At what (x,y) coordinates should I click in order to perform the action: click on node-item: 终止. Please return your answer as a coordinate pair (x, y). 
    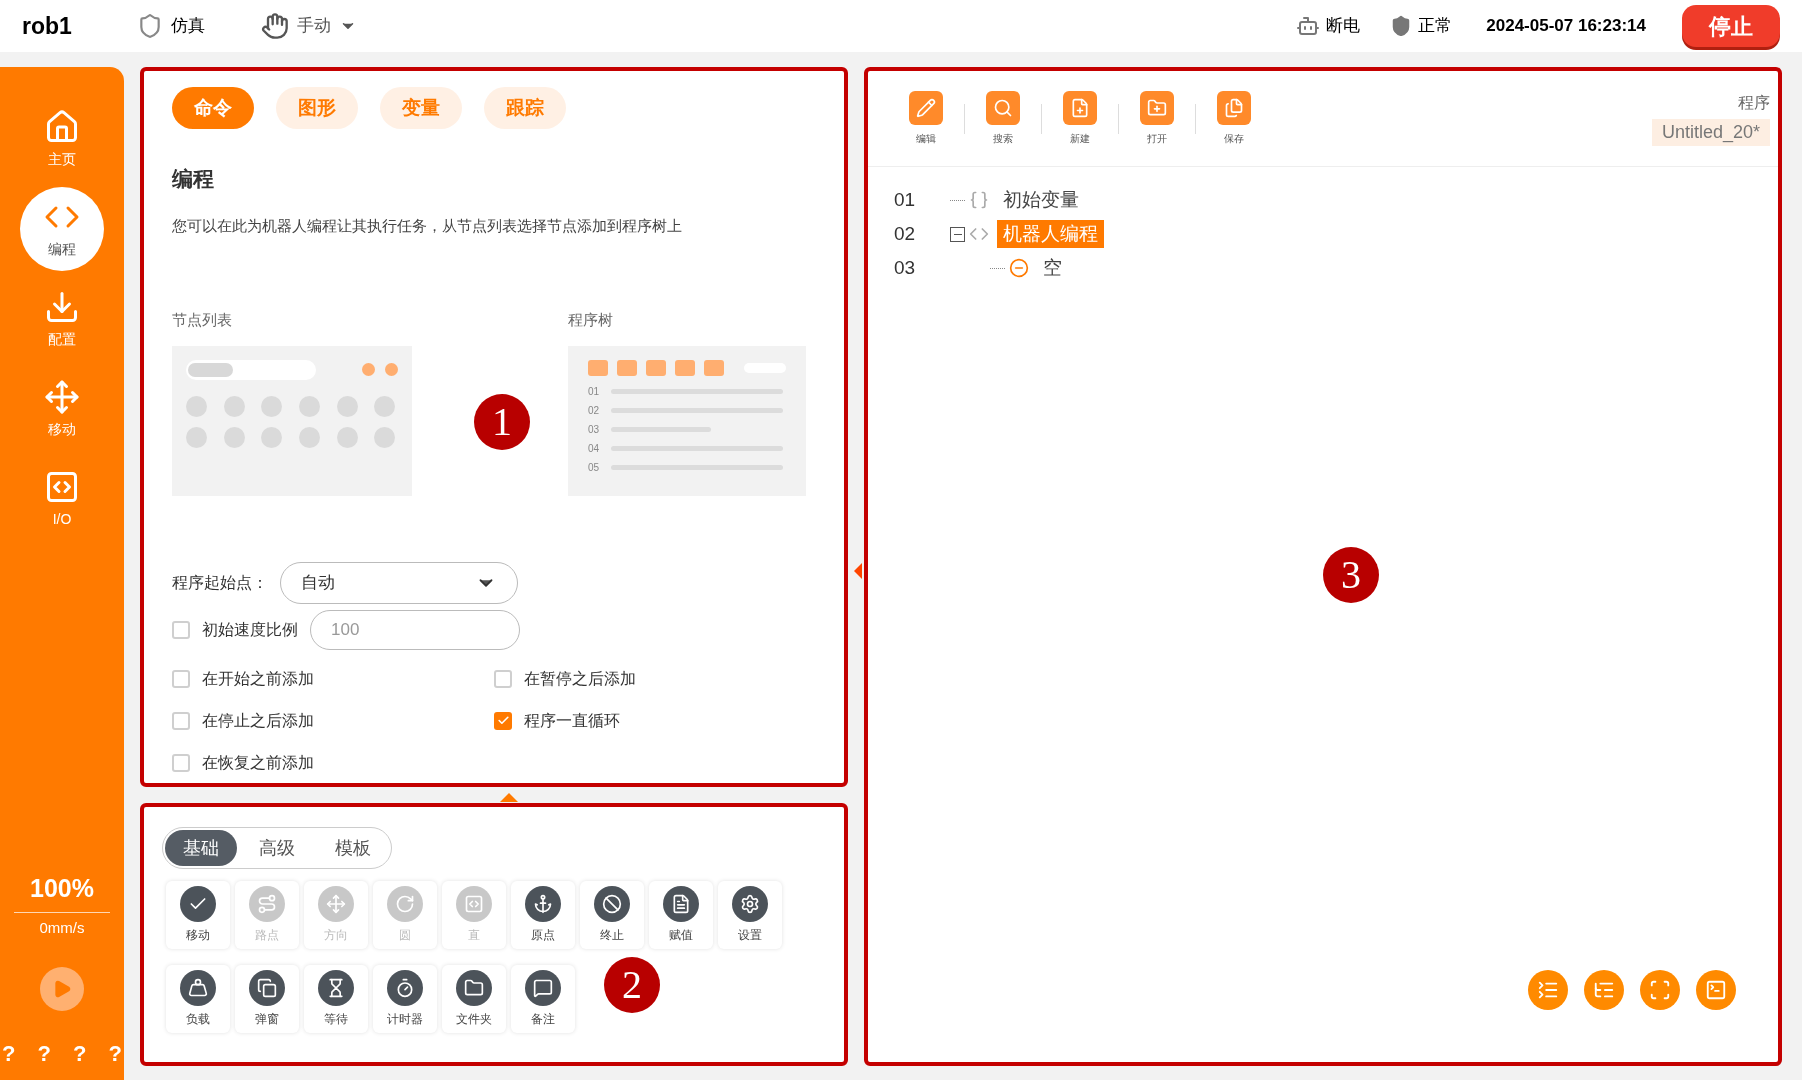
    Looking at the image, I should click on (612, 915).